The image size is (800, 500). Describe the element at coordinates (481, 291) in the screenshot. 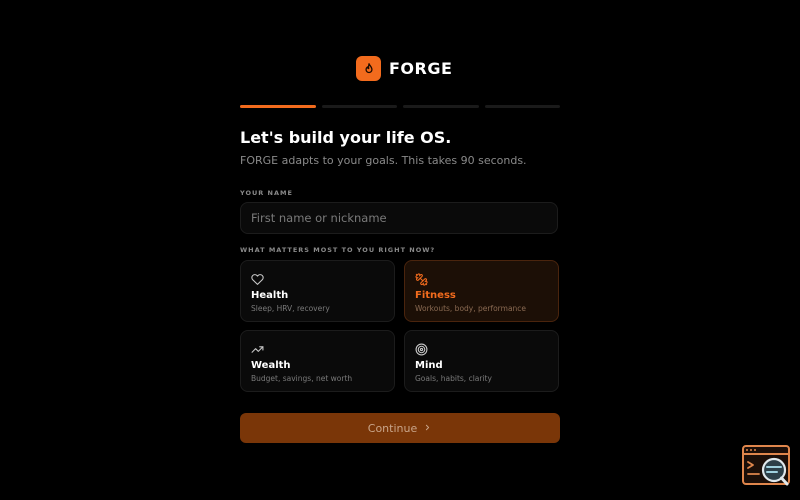

I see `goal-card-fitness: Fitness Workouts, body, performance` at that location.